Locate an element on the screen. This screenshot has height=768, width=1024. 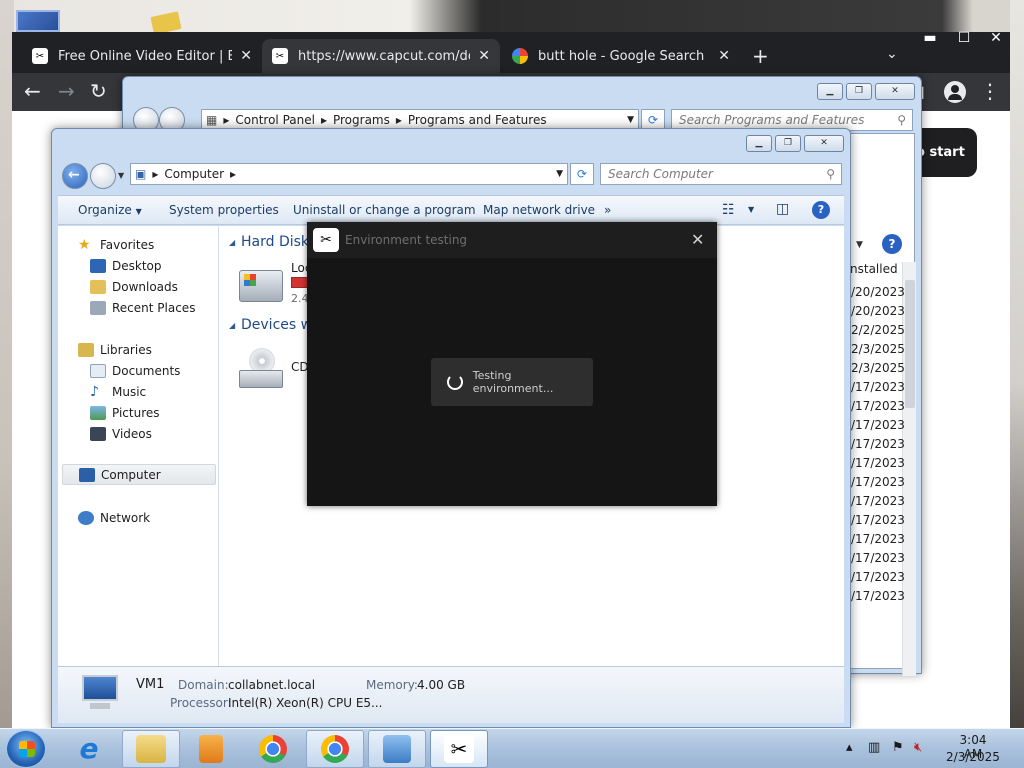
nav-desktop: Desktop is located at coordinates (150, 265).